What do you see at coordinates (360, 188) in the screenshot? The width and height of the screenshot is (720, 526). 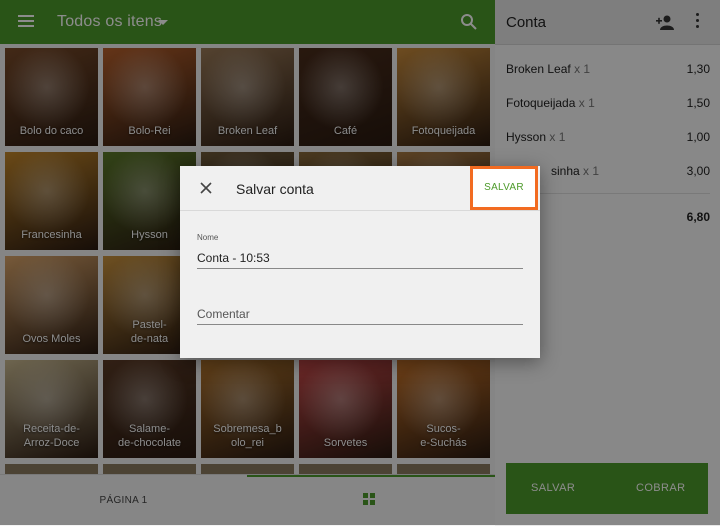 I see `dialog-header: Salvar conta SALVAR` at bounding box center [360, 188].